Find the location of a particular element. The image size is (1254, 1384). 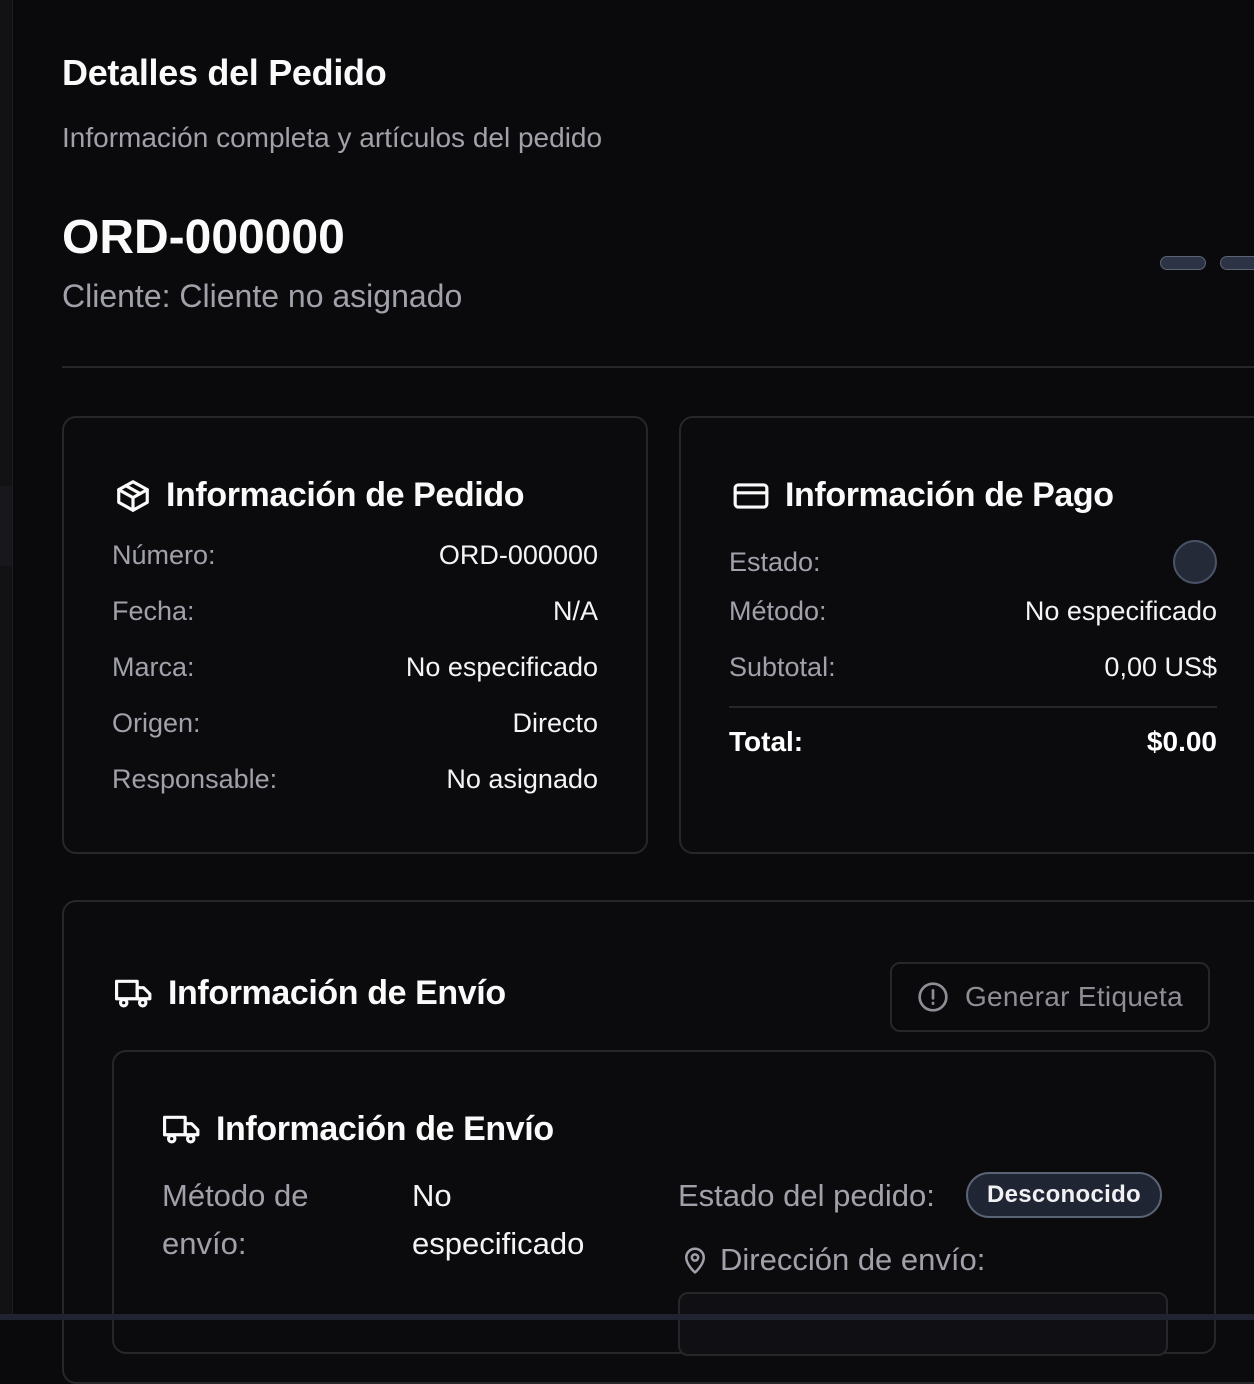

backdrop-notch is located at coordinates (6, 526).